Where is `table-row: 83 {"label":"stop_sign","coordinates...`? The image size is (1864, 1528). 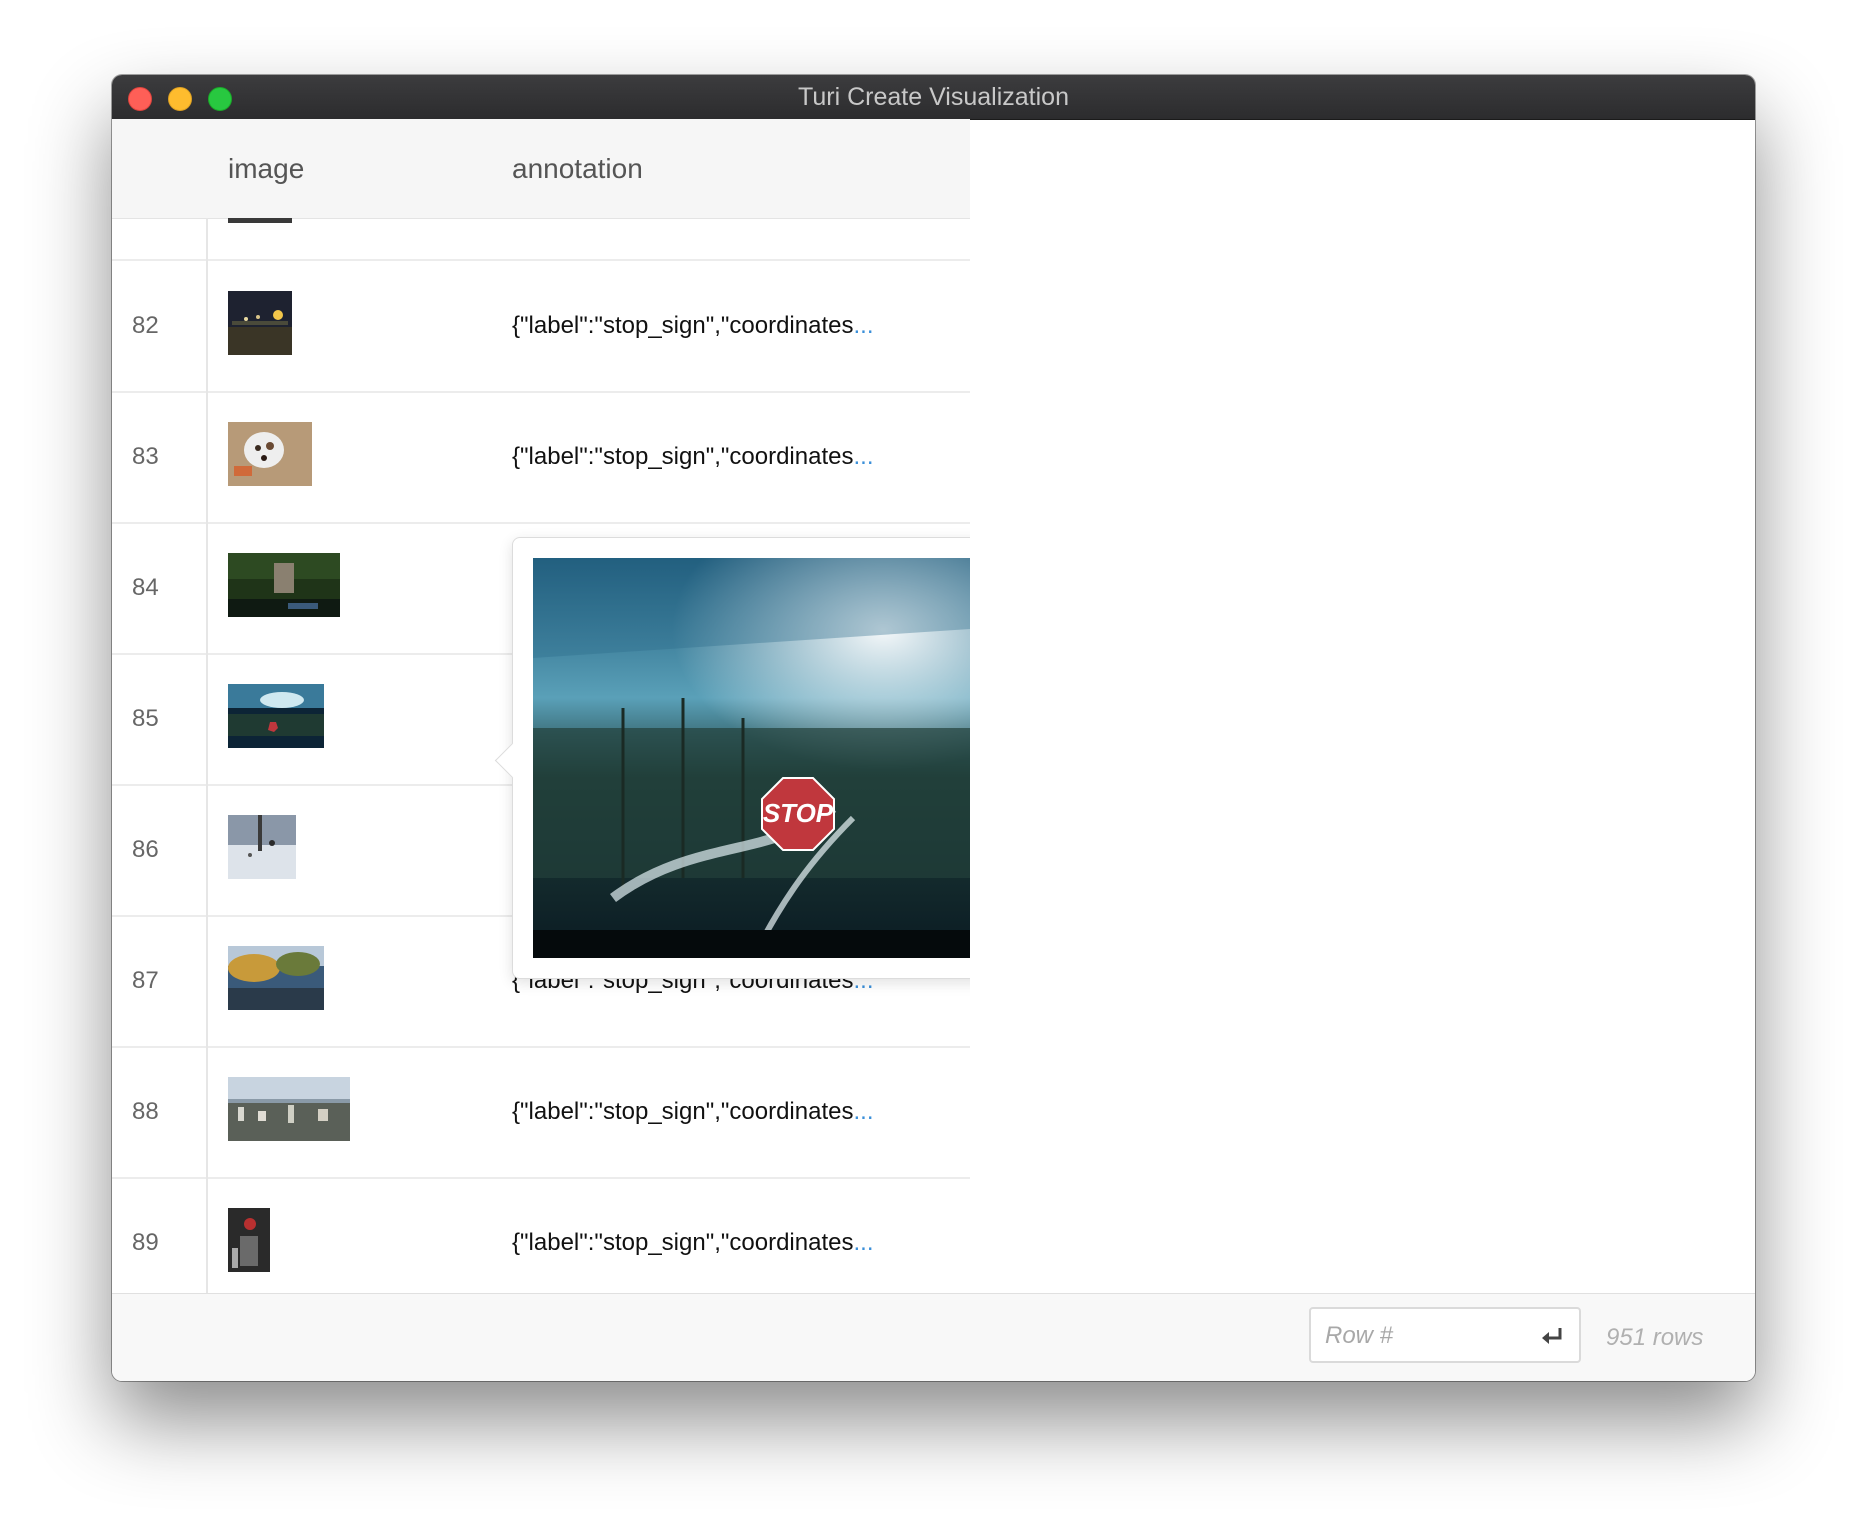
table-row: 83 {"label":"stop_sign","coordinates... is located at coordinates (541, 458).